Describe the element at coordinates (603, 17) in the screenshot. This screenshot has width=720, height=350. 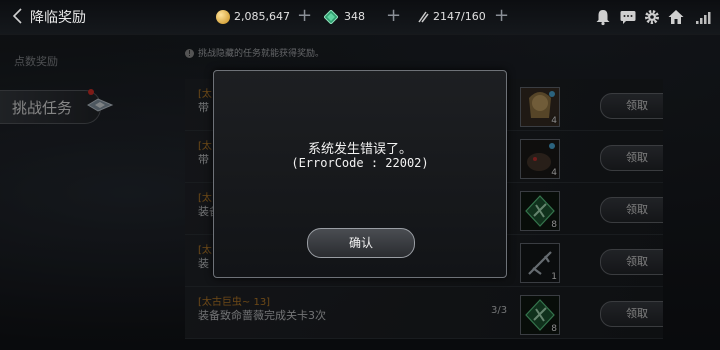
I see `bell-icon` at that location.